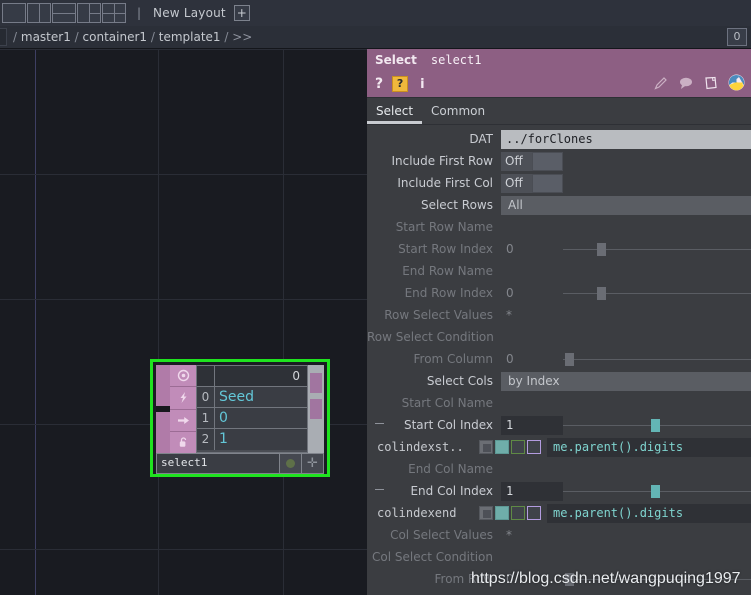  What do you see at coordinates (657, 491) in the screenshot?
I see `end-col-index-slider` at bounding box center [657, 491].